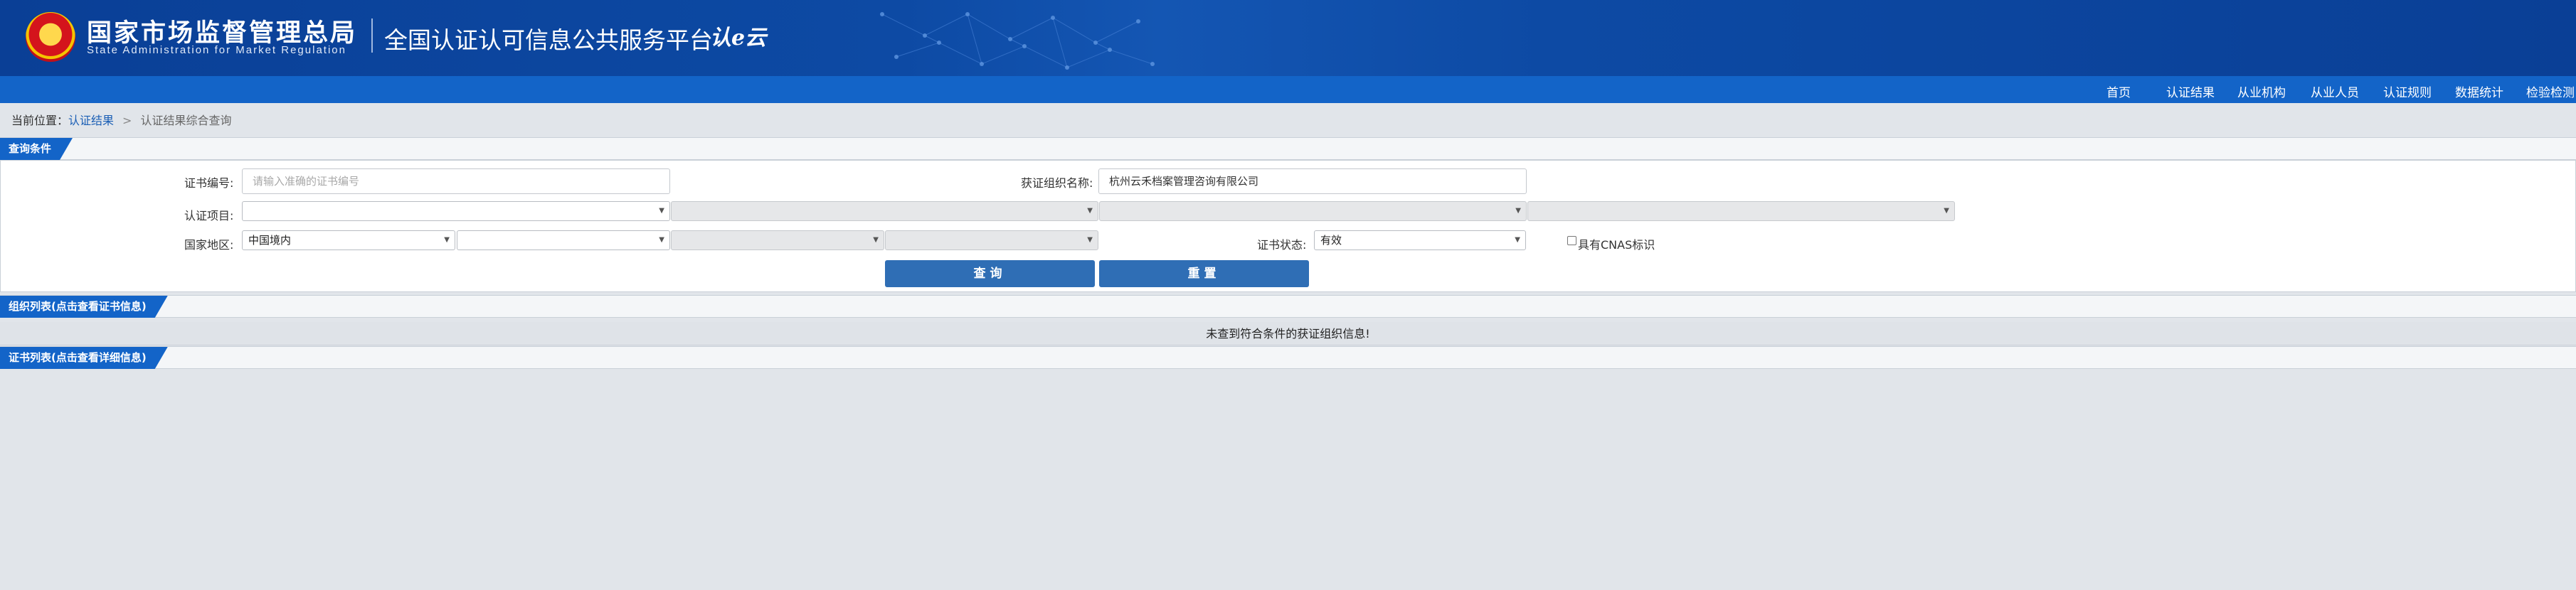 The image size is (2576, 590). Describe the element at coordinates (1420, 240) in the screenshot. I see `cert-status-select: 有效 ▼` at that location.